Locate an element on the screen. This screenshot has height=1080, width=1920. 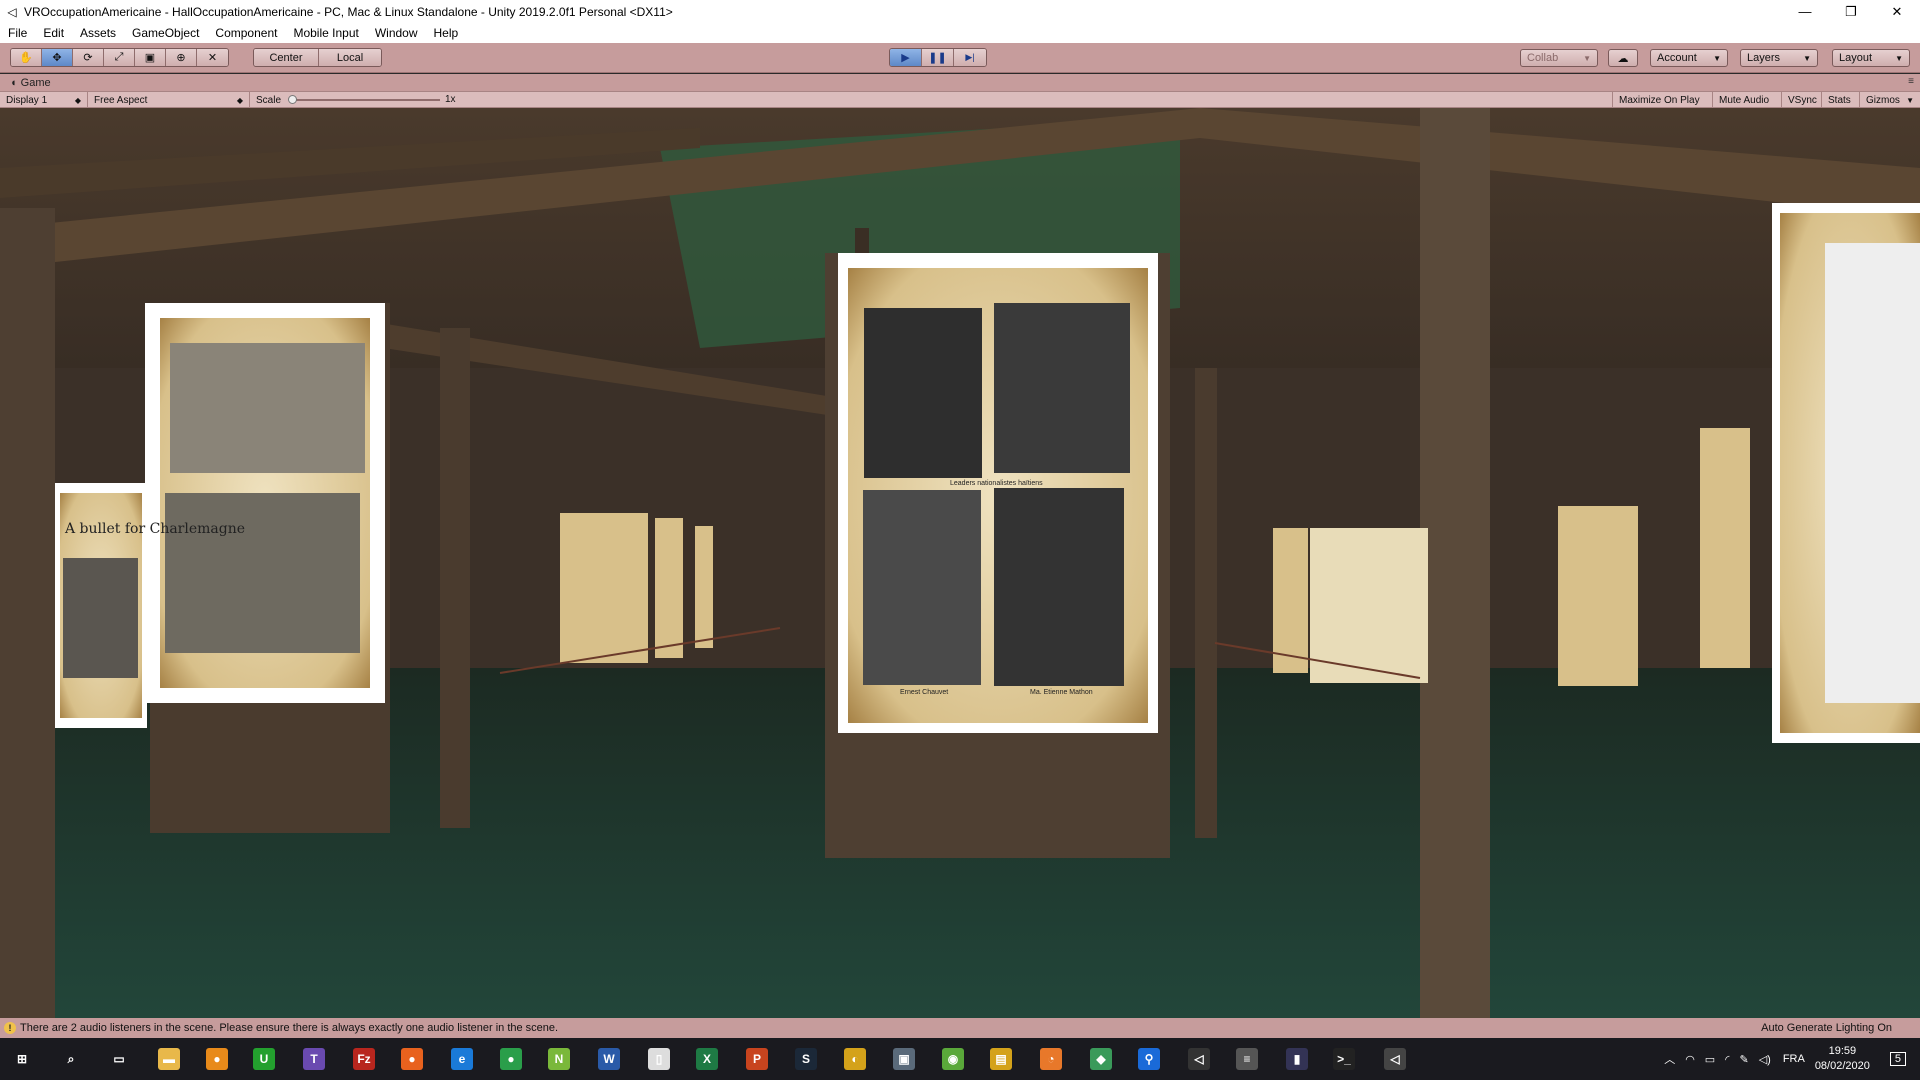
filezilla-icon: Fz is located at coordinates (364, 1059).